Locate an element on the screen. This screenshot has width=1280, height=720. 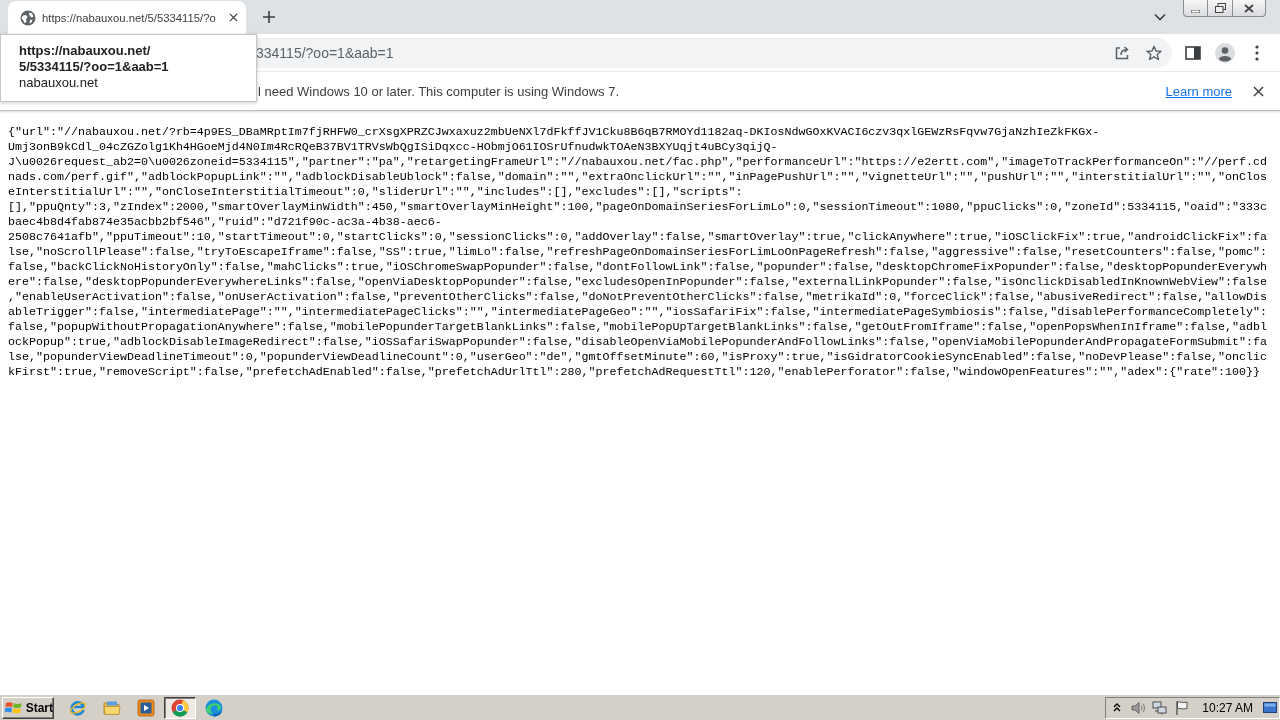
circle-logo-icon is located at coordinates (180, 707).